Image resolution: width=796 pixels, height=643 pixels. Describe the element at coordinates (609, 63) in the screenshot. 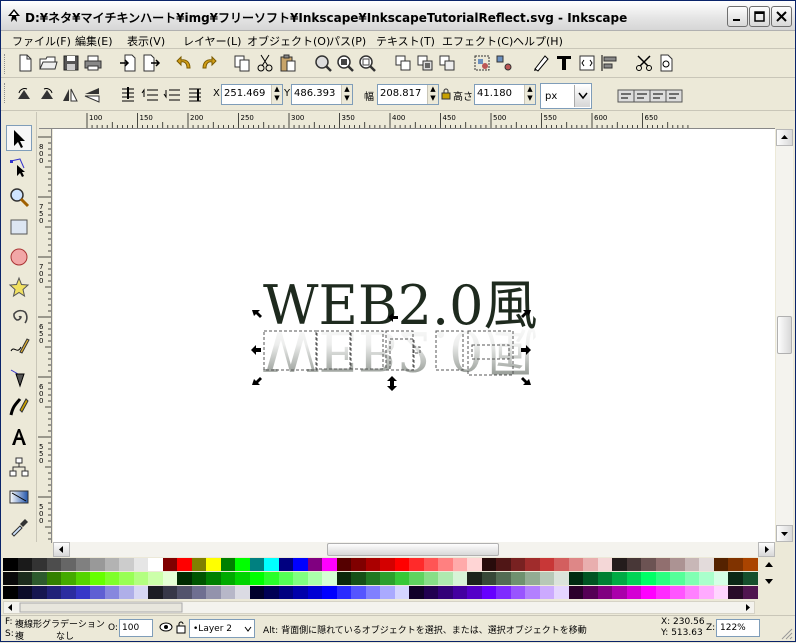

I see `align-distribute-icon` at that location.